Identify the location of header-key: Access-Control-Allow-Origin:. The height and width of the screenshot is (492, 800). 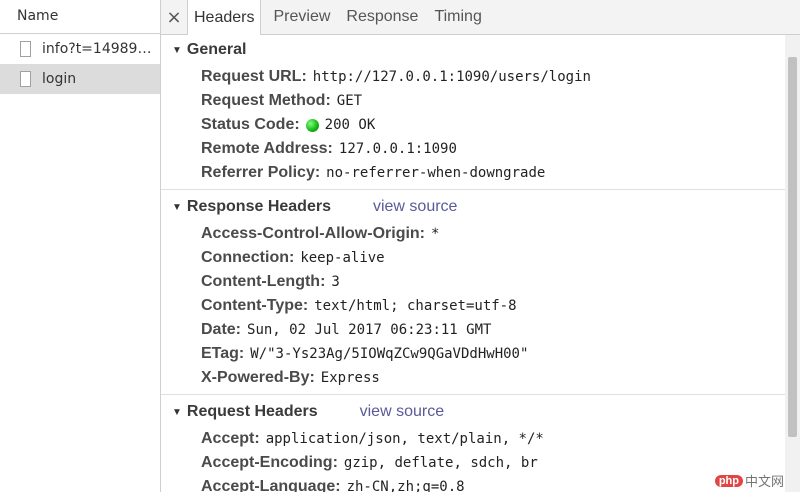
(313, 233).